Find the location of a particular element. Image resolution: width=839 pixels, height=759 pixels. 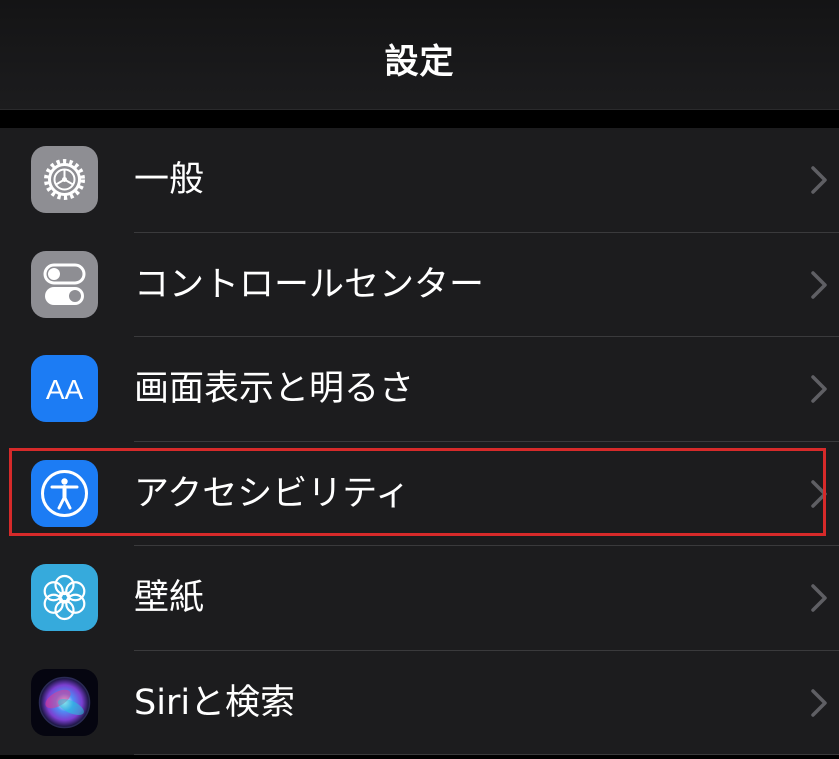

settings-row-display-brightness: AA 画面表示と明るさ is located at coordinates (419, 389).